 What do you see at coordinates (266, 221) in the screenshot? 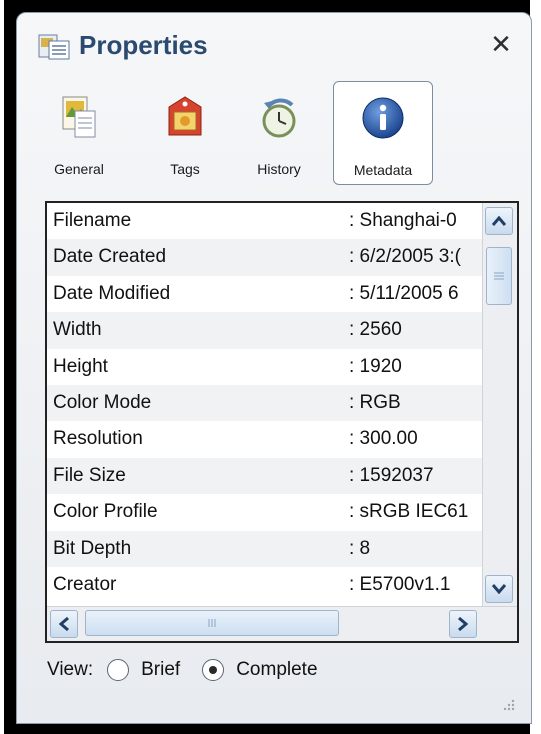
I see `list-item: Filename : Shanghai-0` at bounding box center [266, 221].